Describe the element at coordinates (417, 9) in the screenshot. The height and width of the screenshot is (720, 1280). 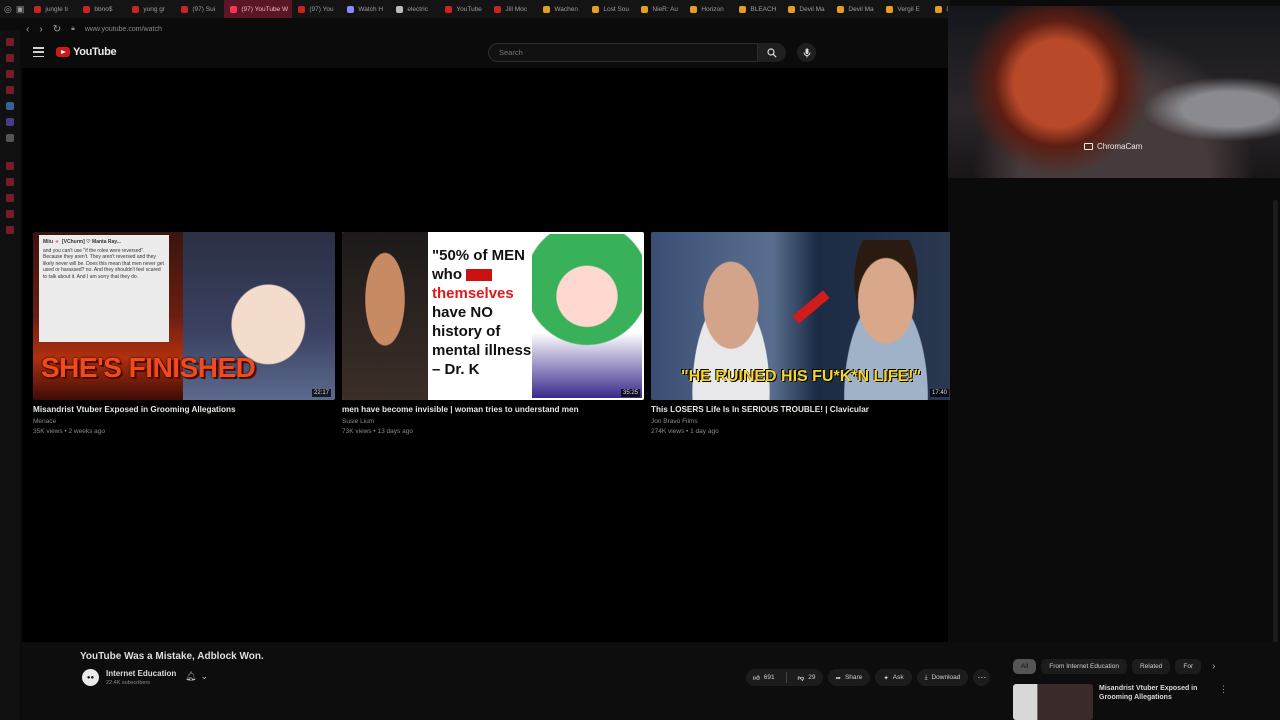
I see `tab-label: electric` at that location.